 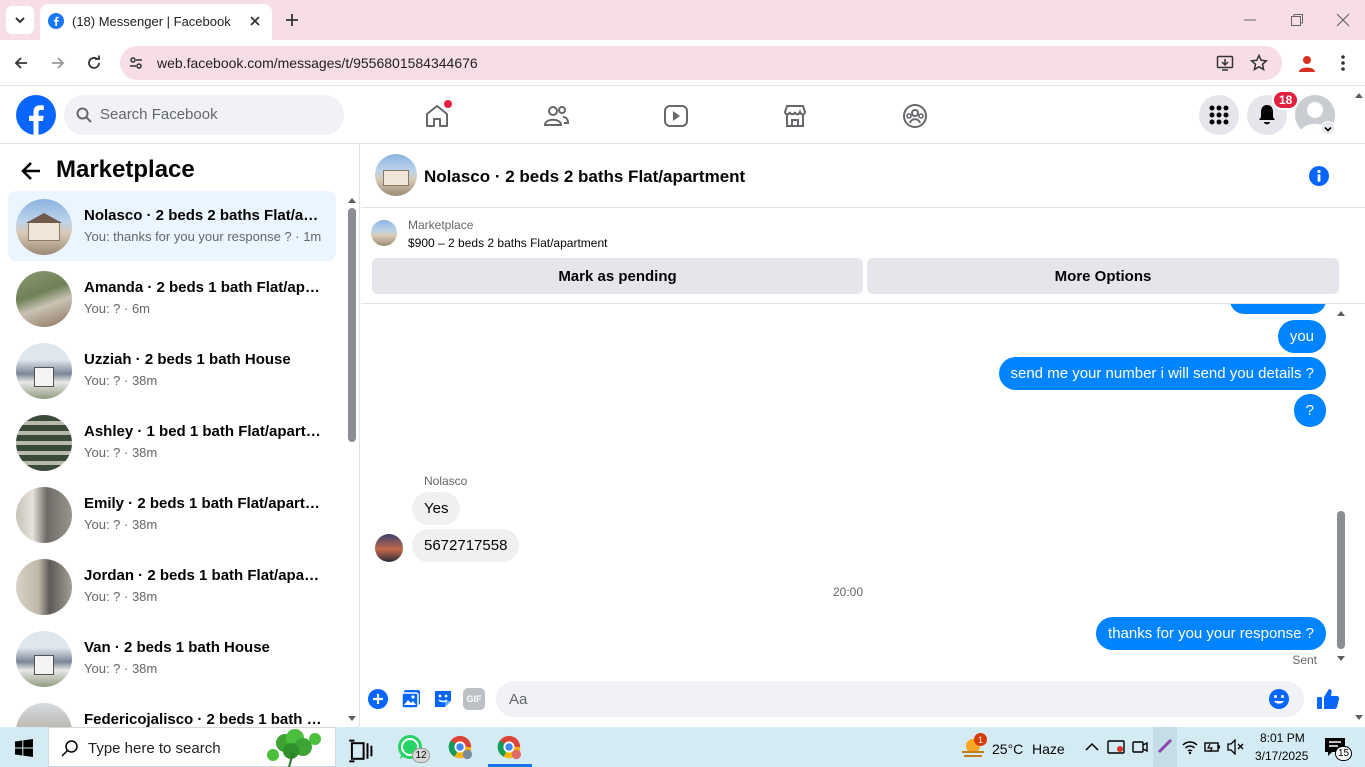 What do you see at coordinates (1341, 659) in the screenshot?
I see `chat-scroll-down-icon` at bounding box center [1341, 659].